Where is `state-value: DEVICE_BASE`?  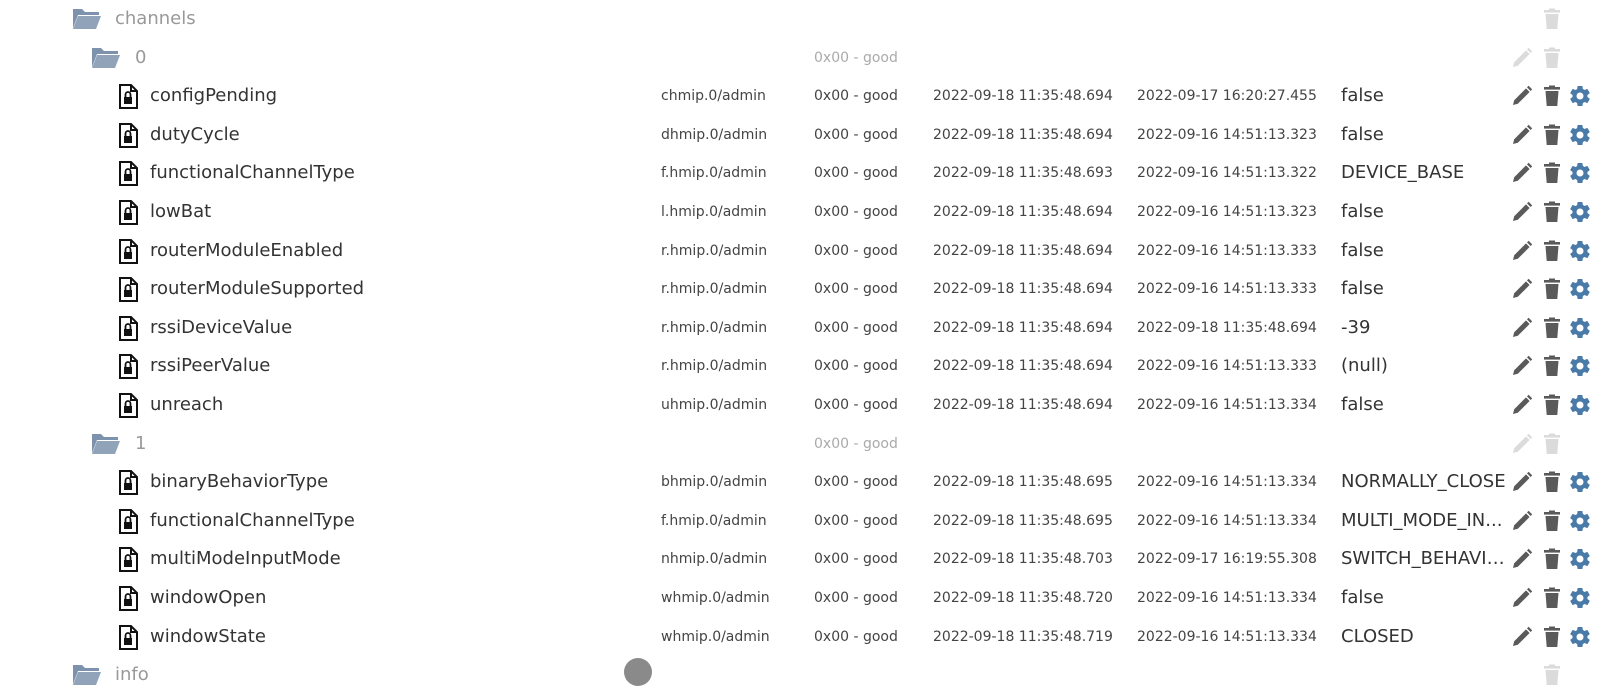 state-value: DEVICE_BASE is located at coordinates (1425, 173).